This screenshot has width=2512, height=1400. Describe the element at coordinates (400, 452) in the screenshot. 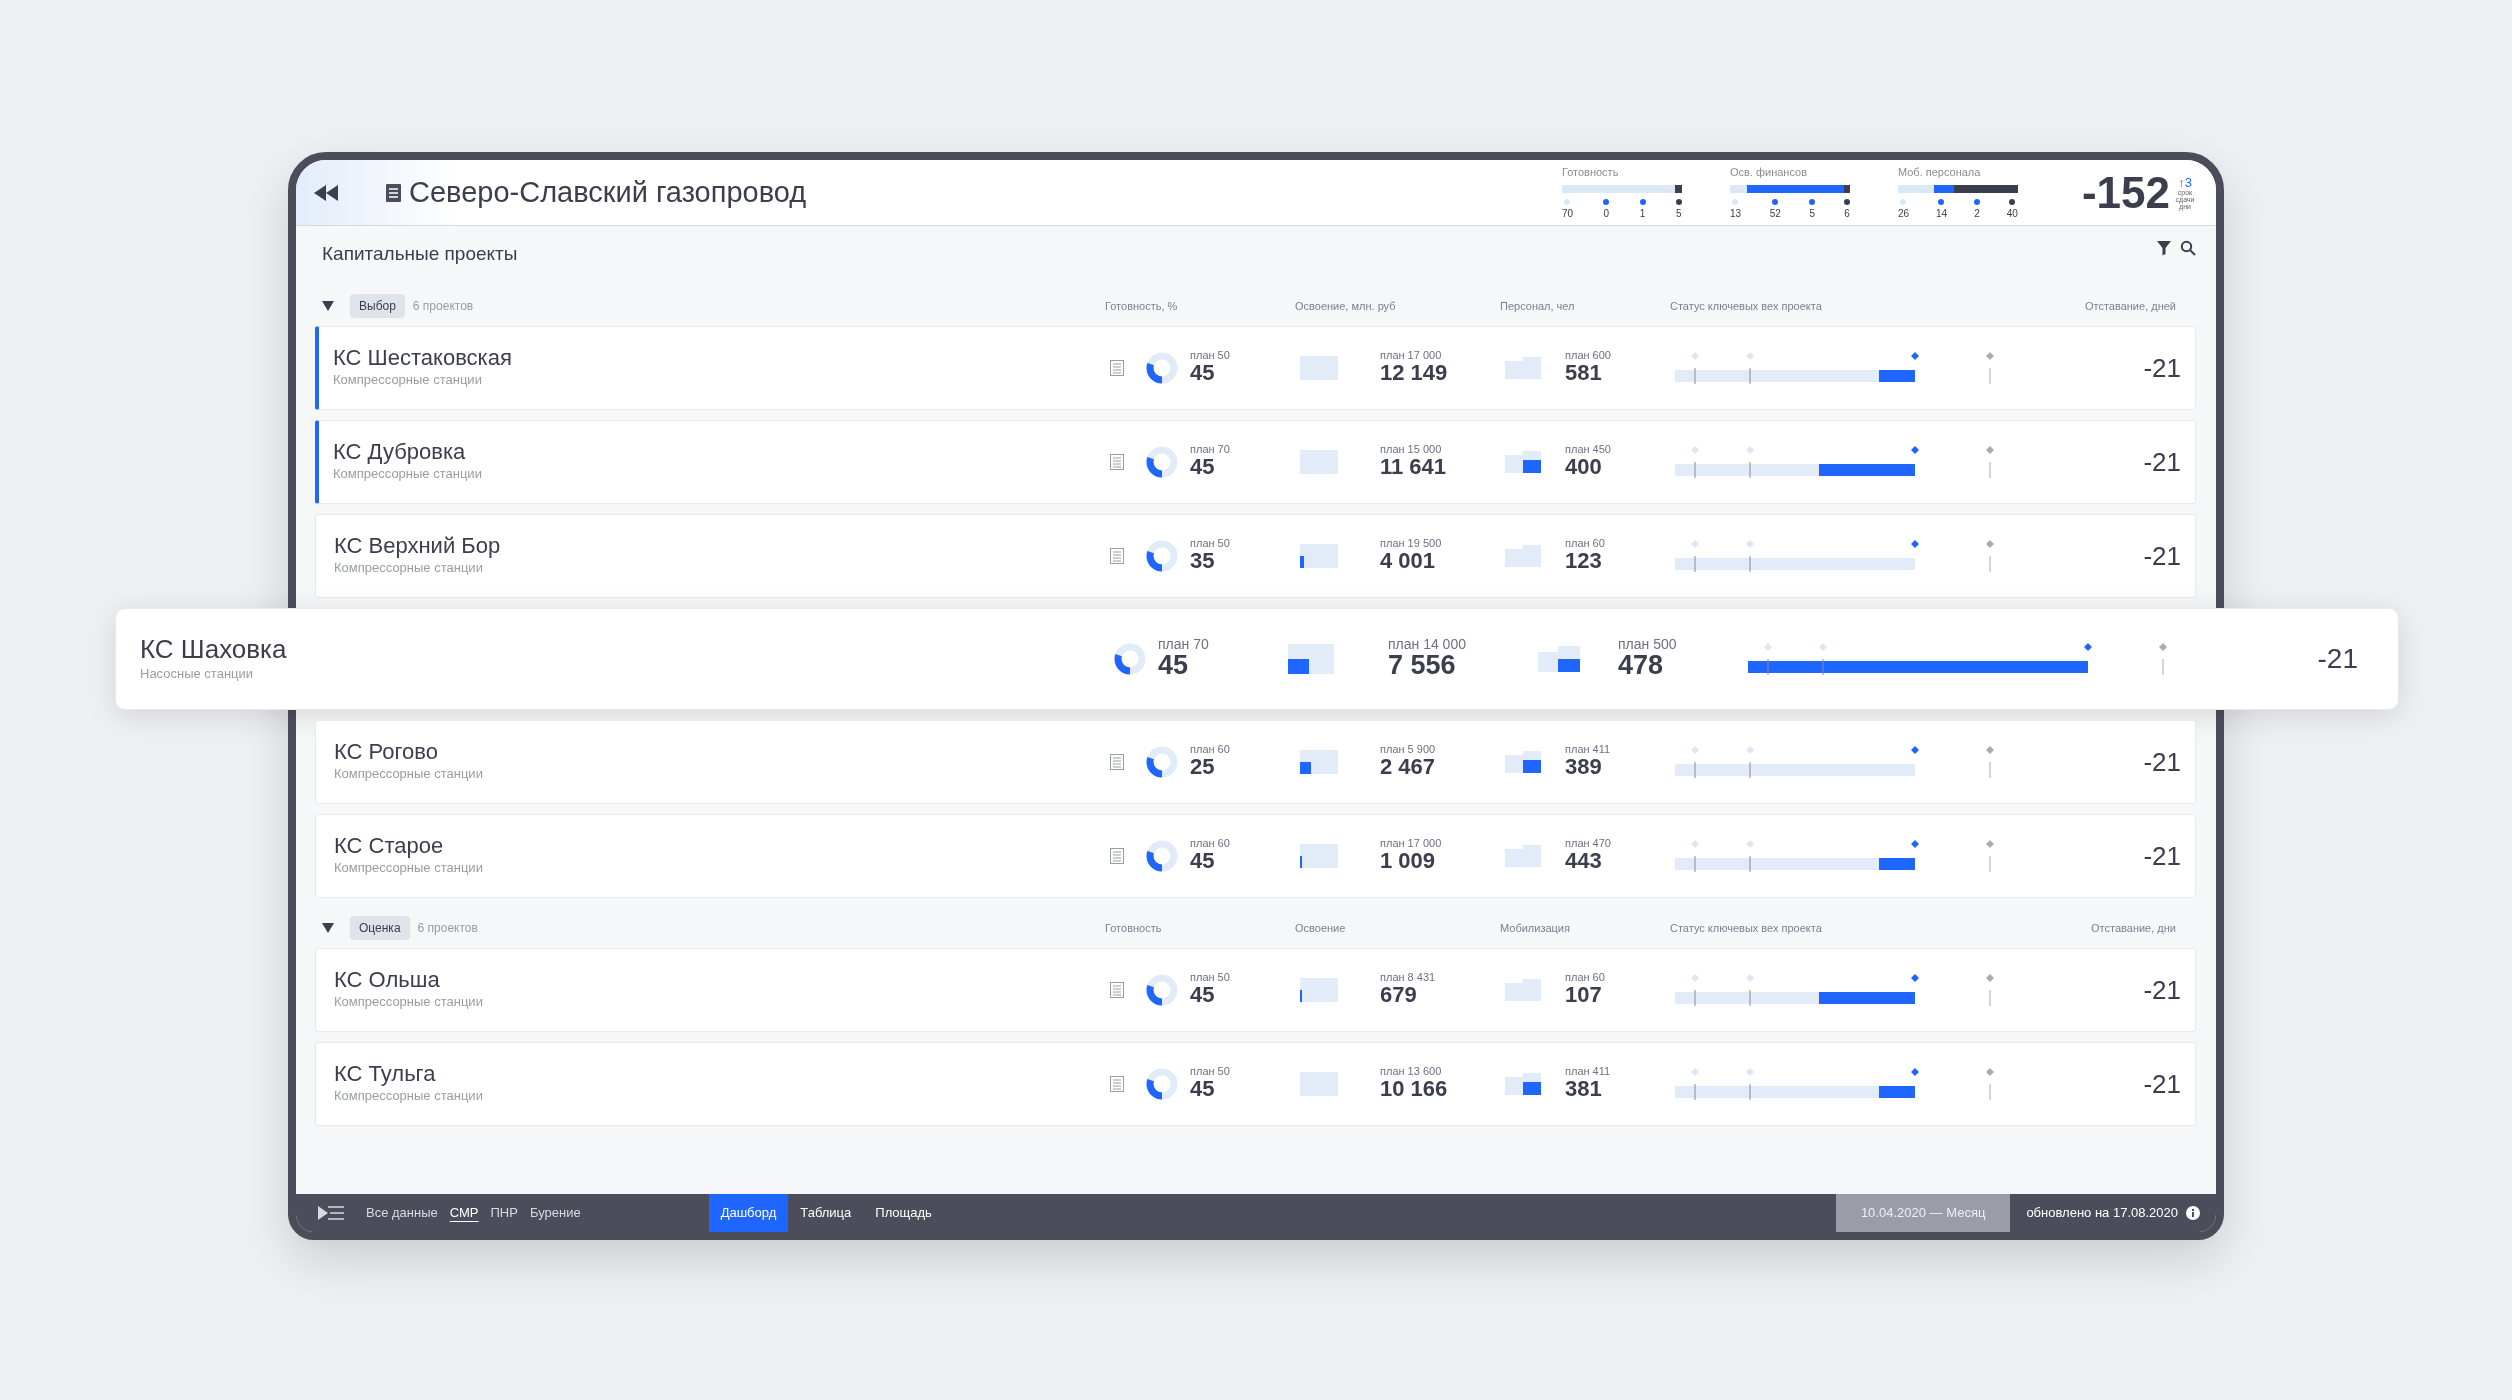

I see `project-name: КС Дубровка` at that location.